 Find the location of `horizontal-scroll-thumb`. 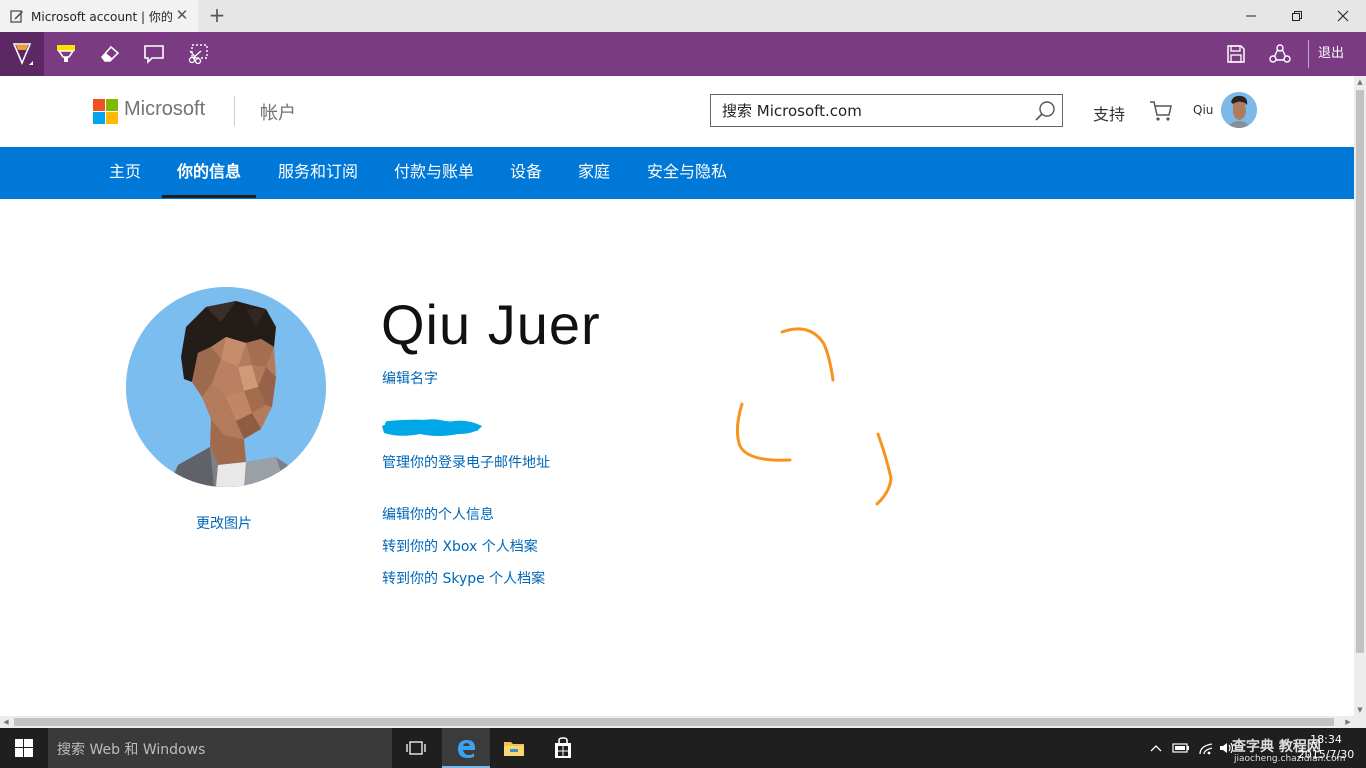

horizontal-scroll-thumb is located at coordinates (674, 722).